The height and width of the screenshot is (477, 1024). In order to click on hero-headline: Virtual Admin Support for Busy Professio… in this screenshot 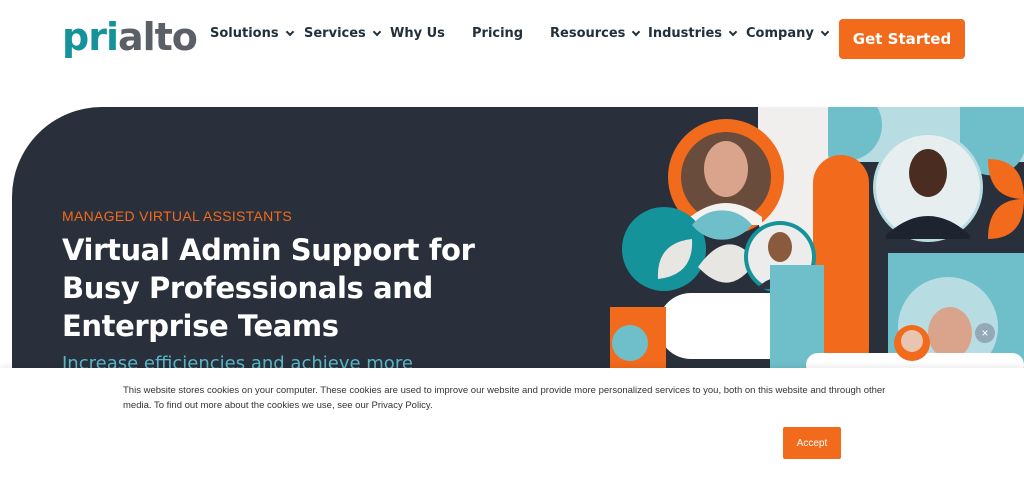, I will do `click(268, 288)`.